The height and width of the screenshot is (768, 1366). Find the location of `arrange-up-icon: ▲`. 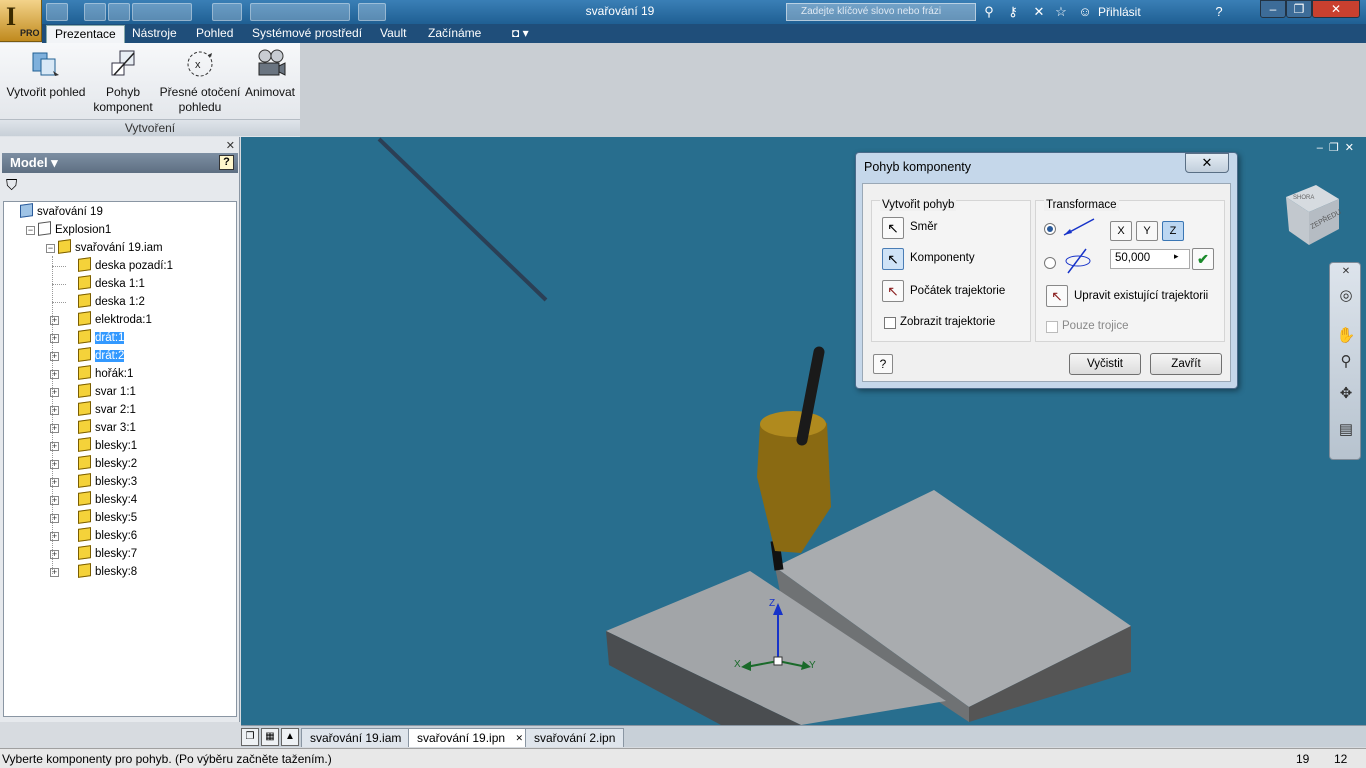

arrange-up-icon: ▲ is located at coordinates (290, 737).